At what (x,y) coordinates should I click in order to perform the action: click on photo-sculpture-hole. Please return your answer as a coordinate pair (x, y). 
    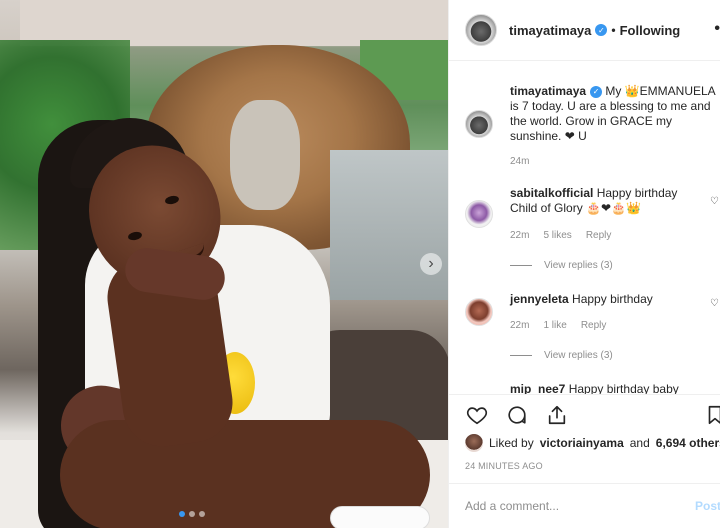
    Looking at the image, I should click on (265, 155).